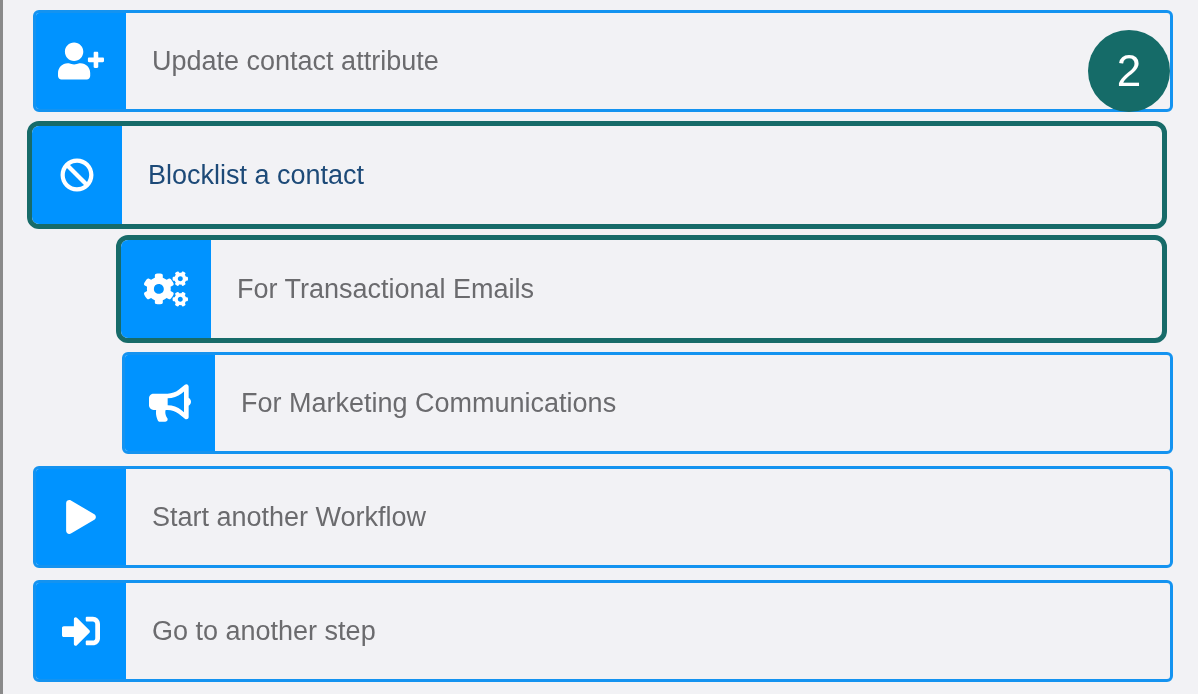  Describe the element at coordinates (170, 403) in the screenshot. I see `megaphone-icon` at that location.